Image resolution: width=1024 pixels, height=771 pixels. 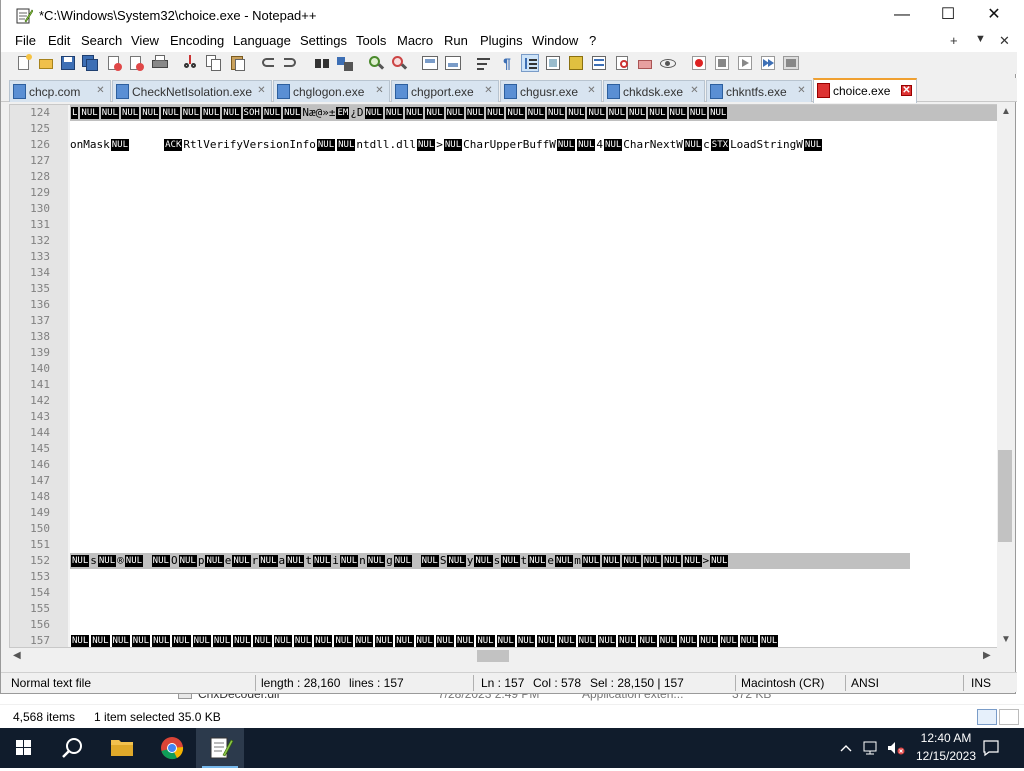 I want to click on tab-chkntfs: chkntfs.exe ✕, so click(x=759, y=91).